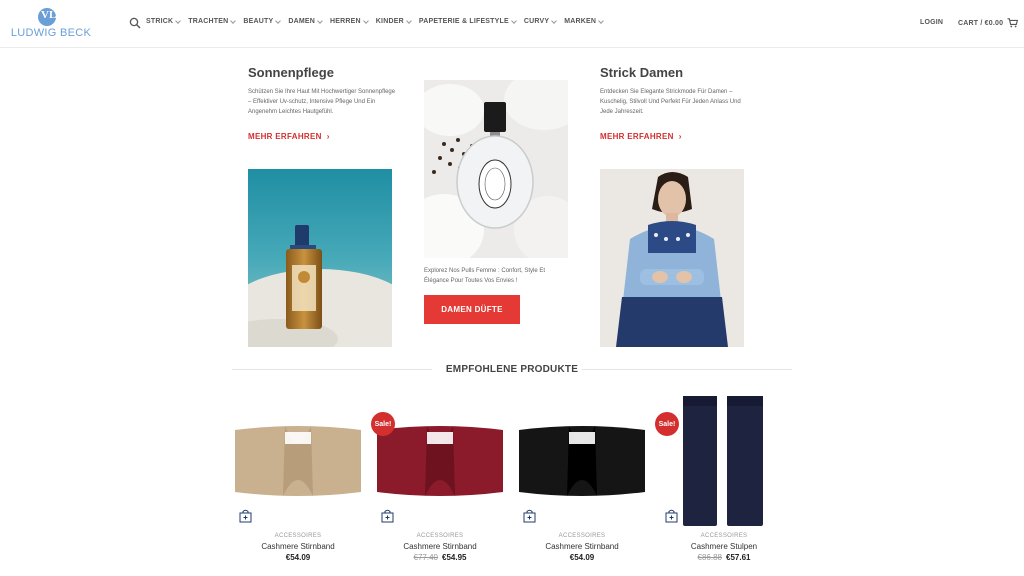 Image resolution: width=1024 pixels, height=576 pixels. Describe the element at coordinates (672, 258) in the screenshot. I see `strick-damen-image` at that location.